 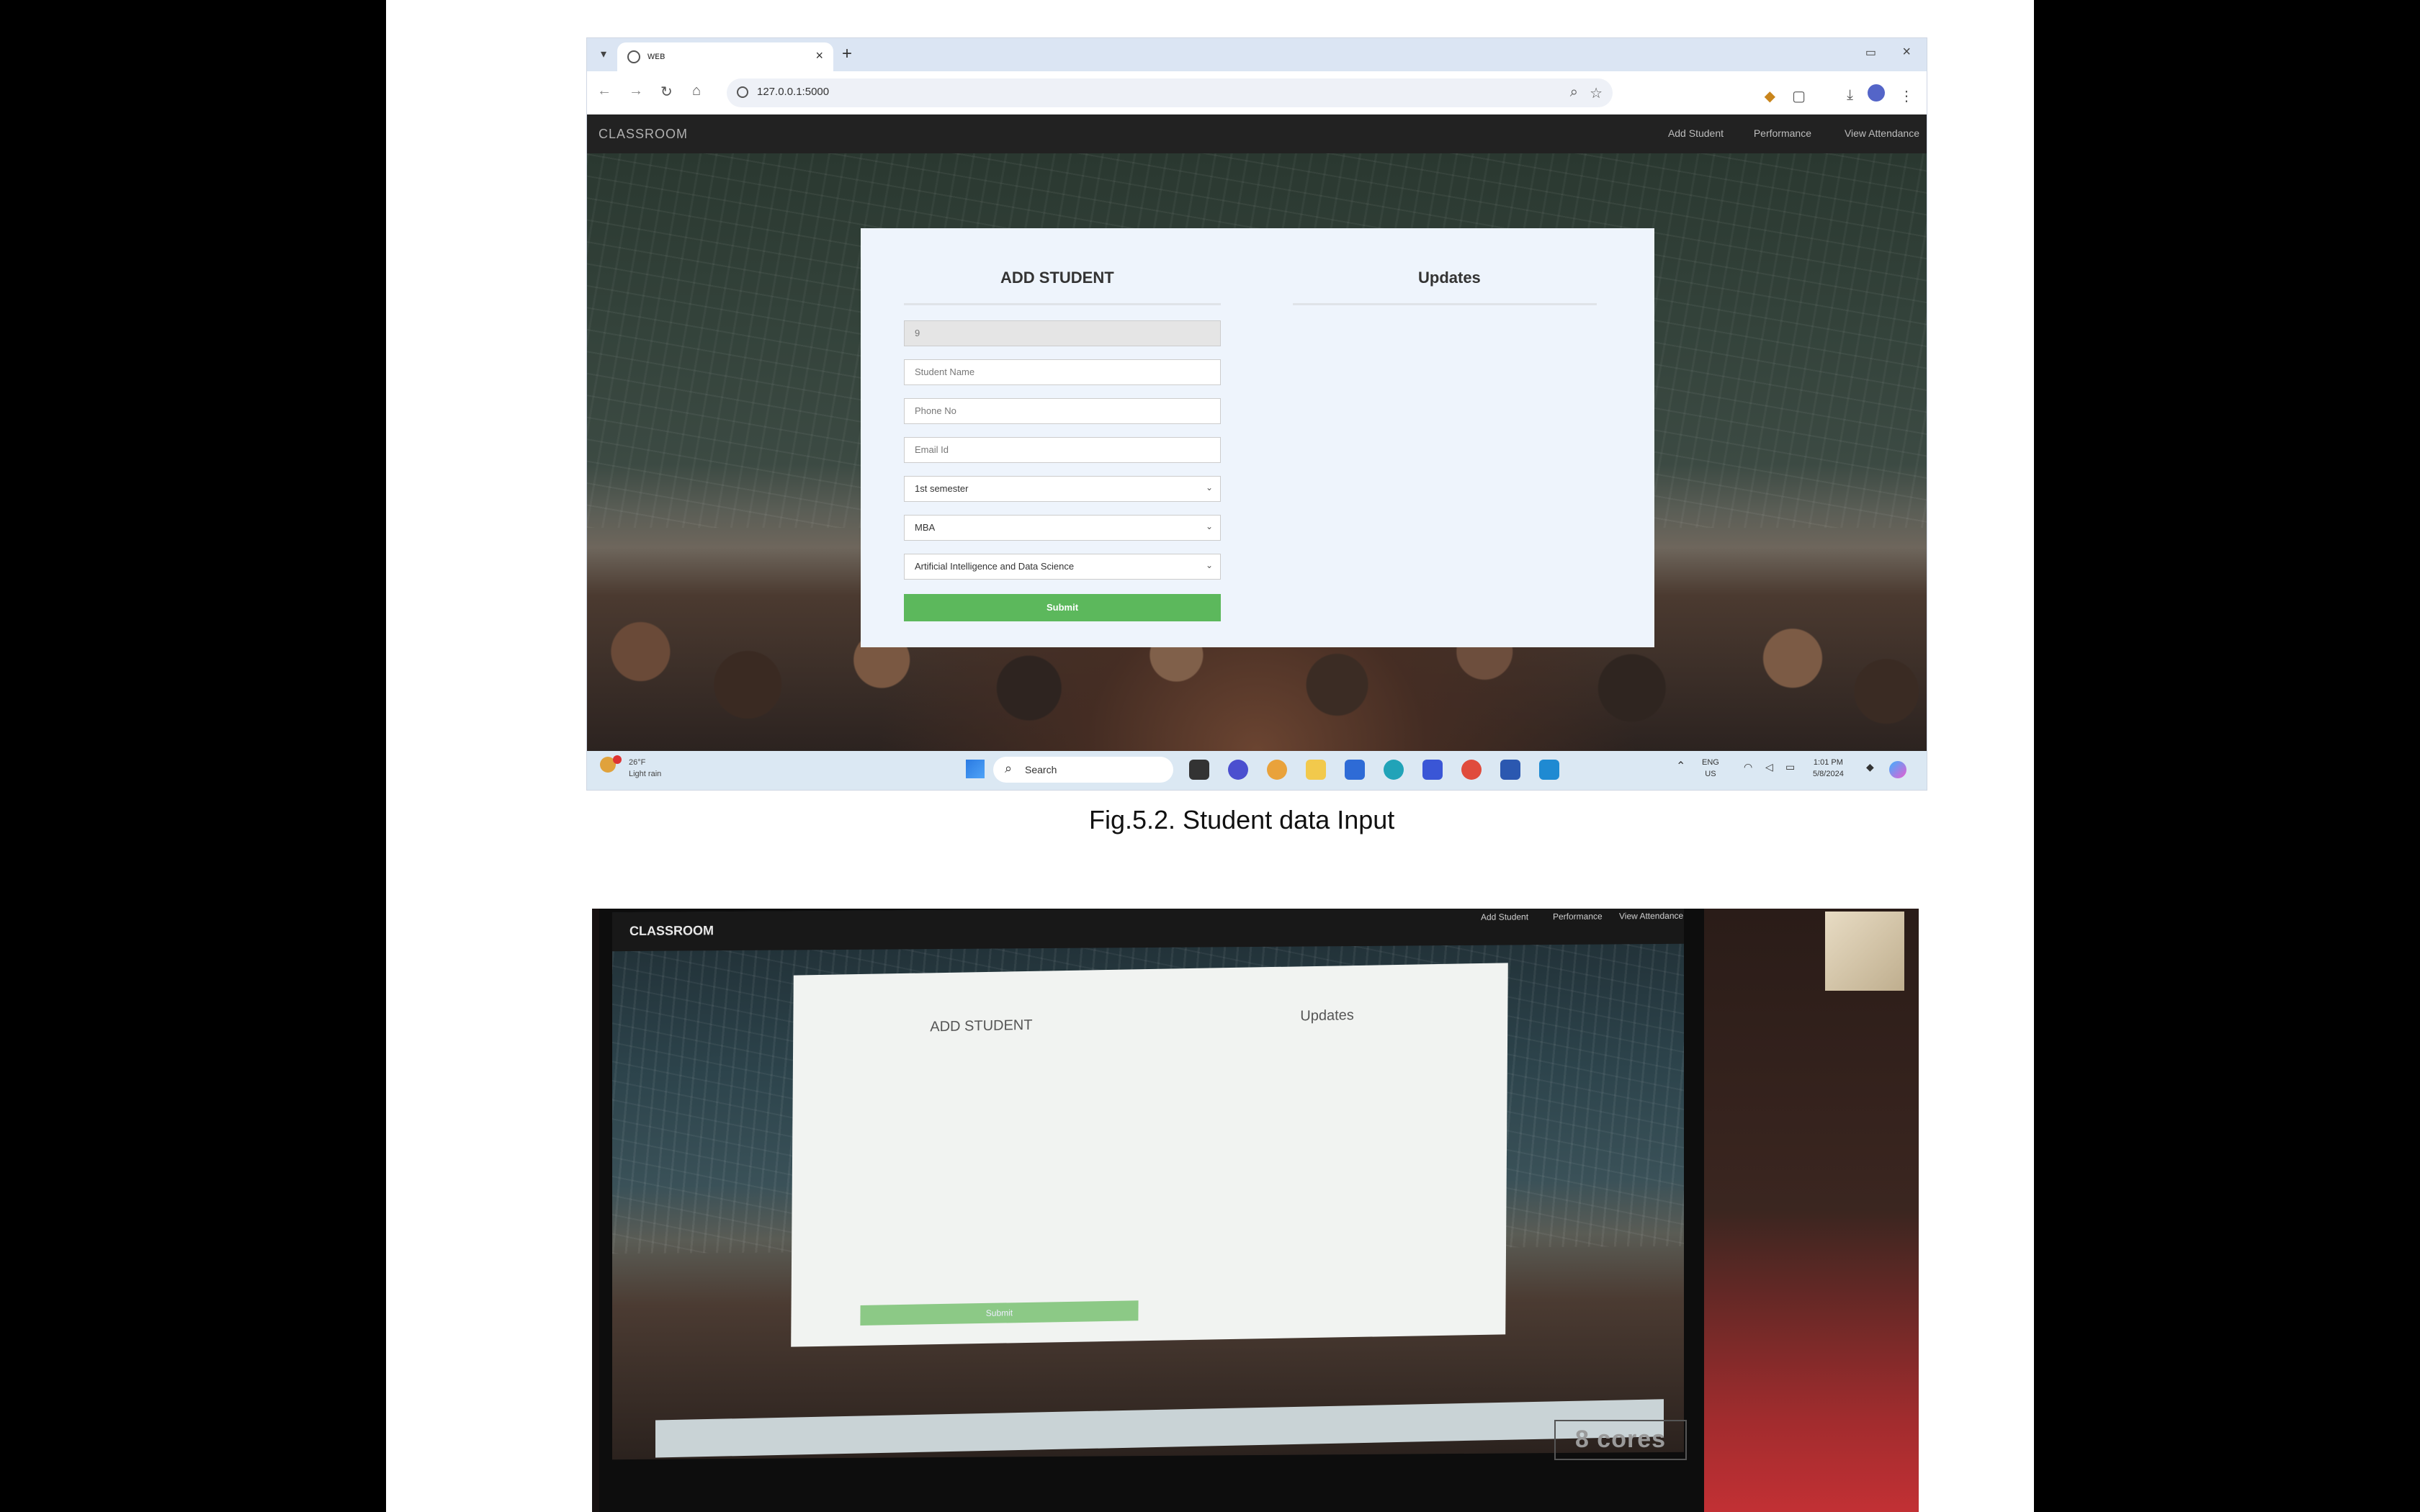 What do you see at coordinates (617, 759) in the screenshot?
I see `notification-badge` at bounding box center [617, 759].